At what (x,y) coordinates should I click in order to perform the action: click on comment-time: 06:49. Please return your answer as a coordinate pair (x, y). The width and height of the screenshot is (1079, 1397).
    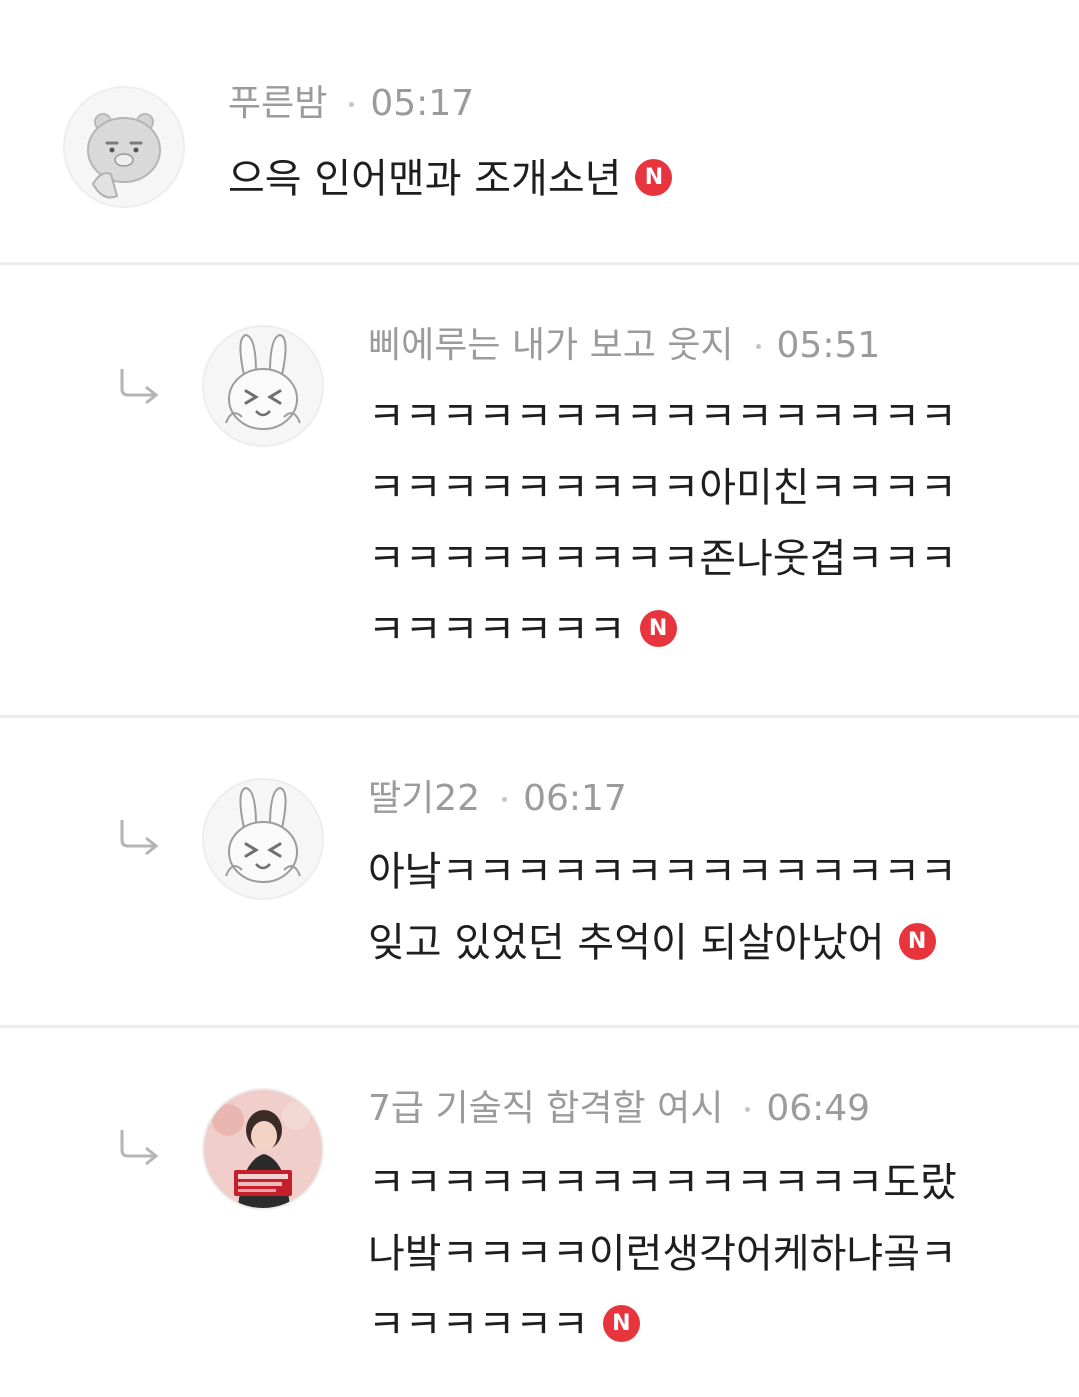
    Looking at the image, I should click on (818, 1108).